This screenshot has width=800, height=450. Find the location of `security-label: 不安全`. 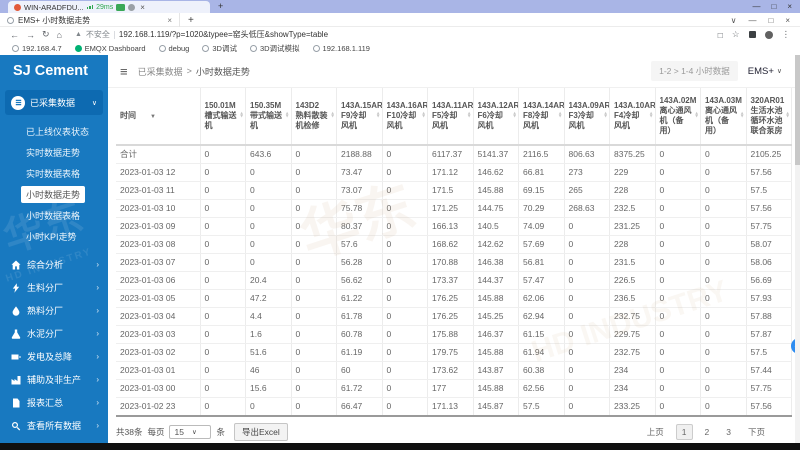

security-label: 不安全 is located at coordinates (97, 34).